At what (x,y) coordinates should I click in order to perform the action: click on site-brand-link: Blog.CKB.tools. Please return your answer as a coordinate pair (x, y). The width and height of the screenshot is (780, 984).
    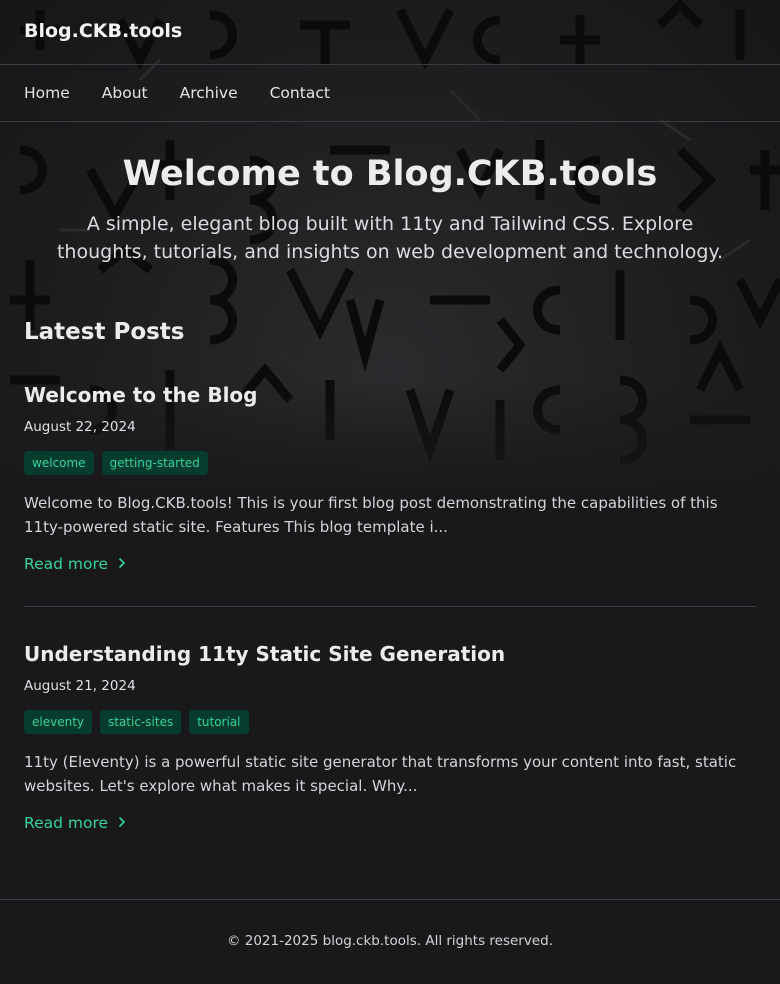
    Looking at the image, I should click on (103, 31).